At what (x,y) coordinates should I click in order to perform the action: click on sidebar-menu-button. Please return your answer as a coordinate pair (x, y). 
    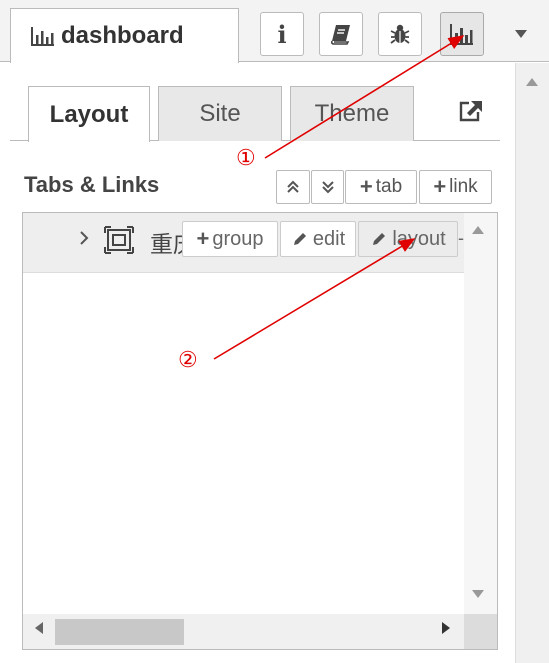
    Looking at the image, I should click on (521, 34).